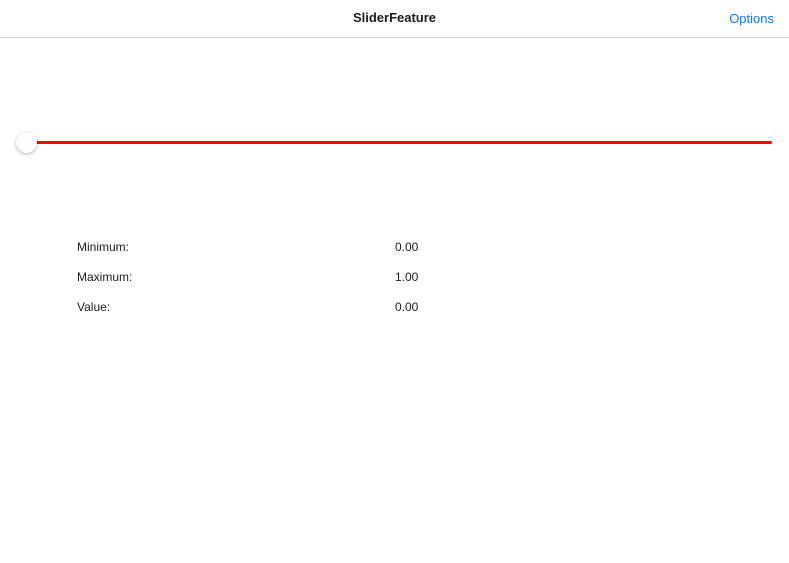 This screenshot has width=789, height=563. I want to click on navigation-bar: SliderFeature Options, so click(394, 19).